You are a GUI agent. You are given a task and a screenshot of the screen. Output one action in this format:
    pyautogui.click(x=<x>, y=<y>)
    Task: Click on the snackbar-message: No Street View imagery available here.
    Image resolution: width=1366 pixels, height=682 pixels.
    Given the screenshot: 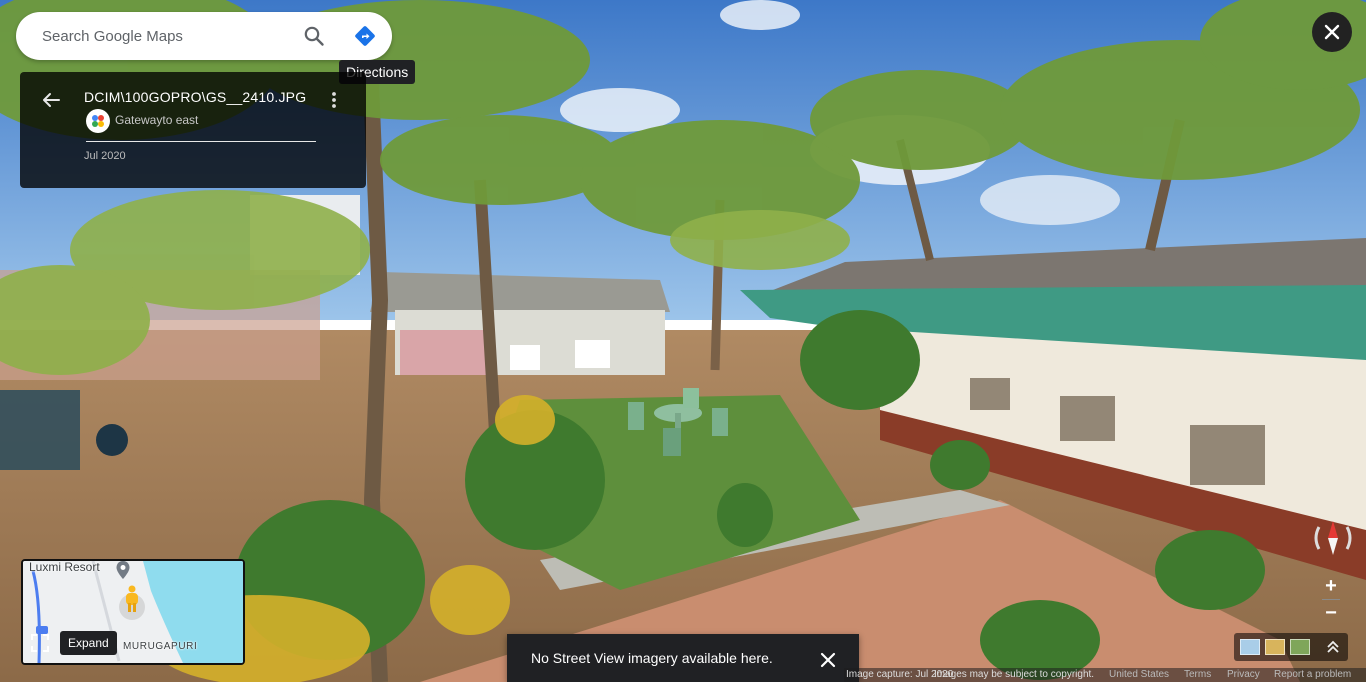 What is the action you would take?
    pyautogui.click(x=652, y=658)
    